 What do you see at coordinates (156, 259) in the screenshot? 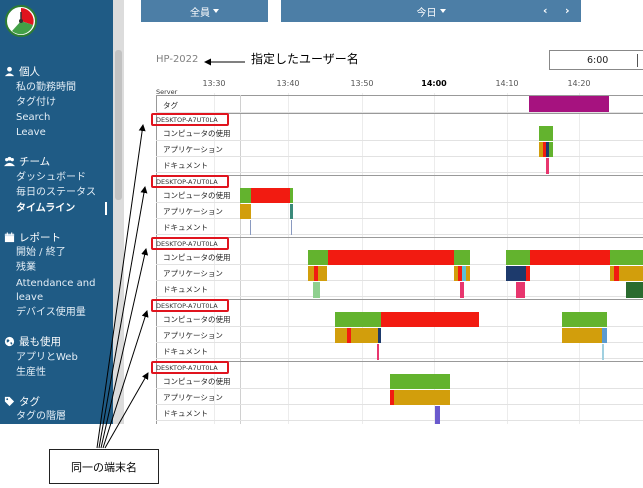
I see `chart-left-border` at bounding box center [156, 259].